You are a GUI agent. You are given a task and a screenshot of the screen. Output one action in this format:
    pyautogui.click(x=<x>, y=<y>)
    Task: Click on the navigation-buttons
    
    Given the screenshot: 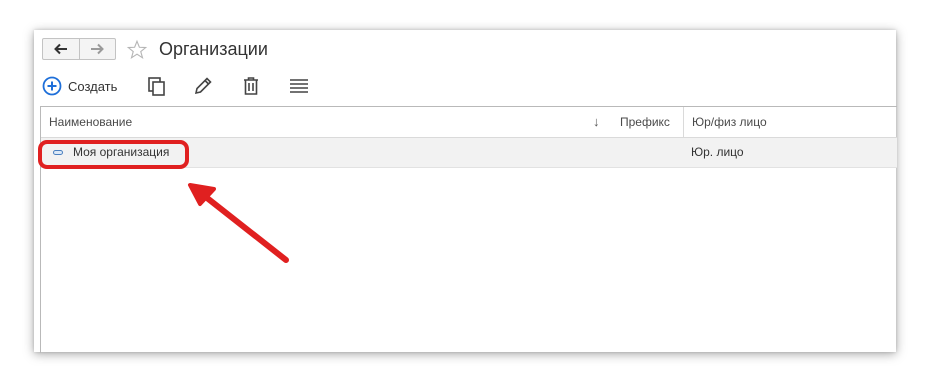 What is the action you would take?
    pyautogui.click(x=79, y=49)
    